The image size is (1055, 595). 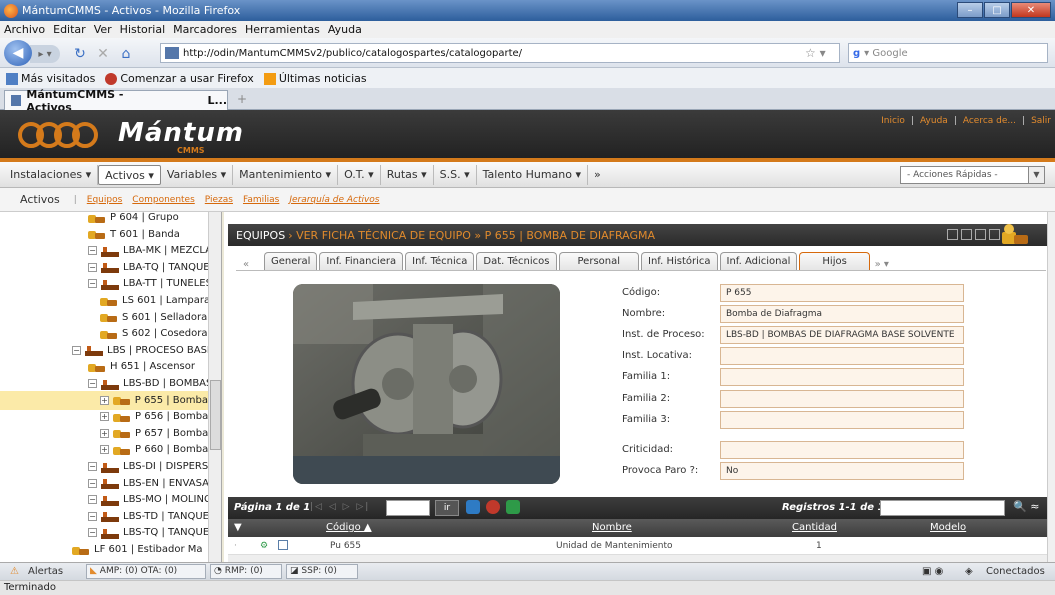 What do you see at coordinates (842, 471) in the screenshot?
I see `form-field: No` at bounding box center [842, 471].